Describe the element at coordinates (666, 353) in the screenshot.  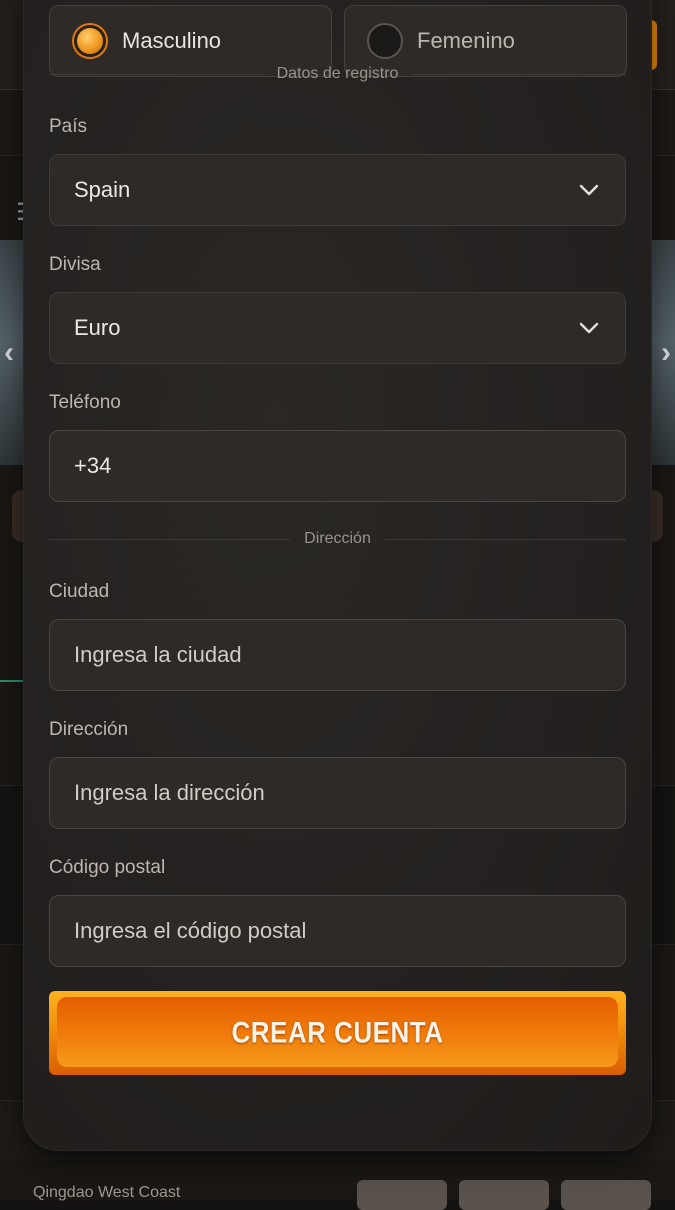
I see `background-banner-next-icon: ›` at that location.